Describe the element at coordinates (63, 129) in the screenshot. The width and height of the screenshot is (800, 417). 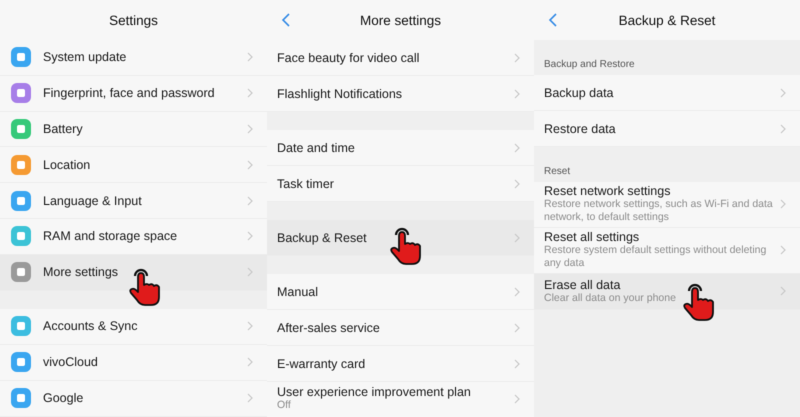
I see `item-label: Battery` at that location.